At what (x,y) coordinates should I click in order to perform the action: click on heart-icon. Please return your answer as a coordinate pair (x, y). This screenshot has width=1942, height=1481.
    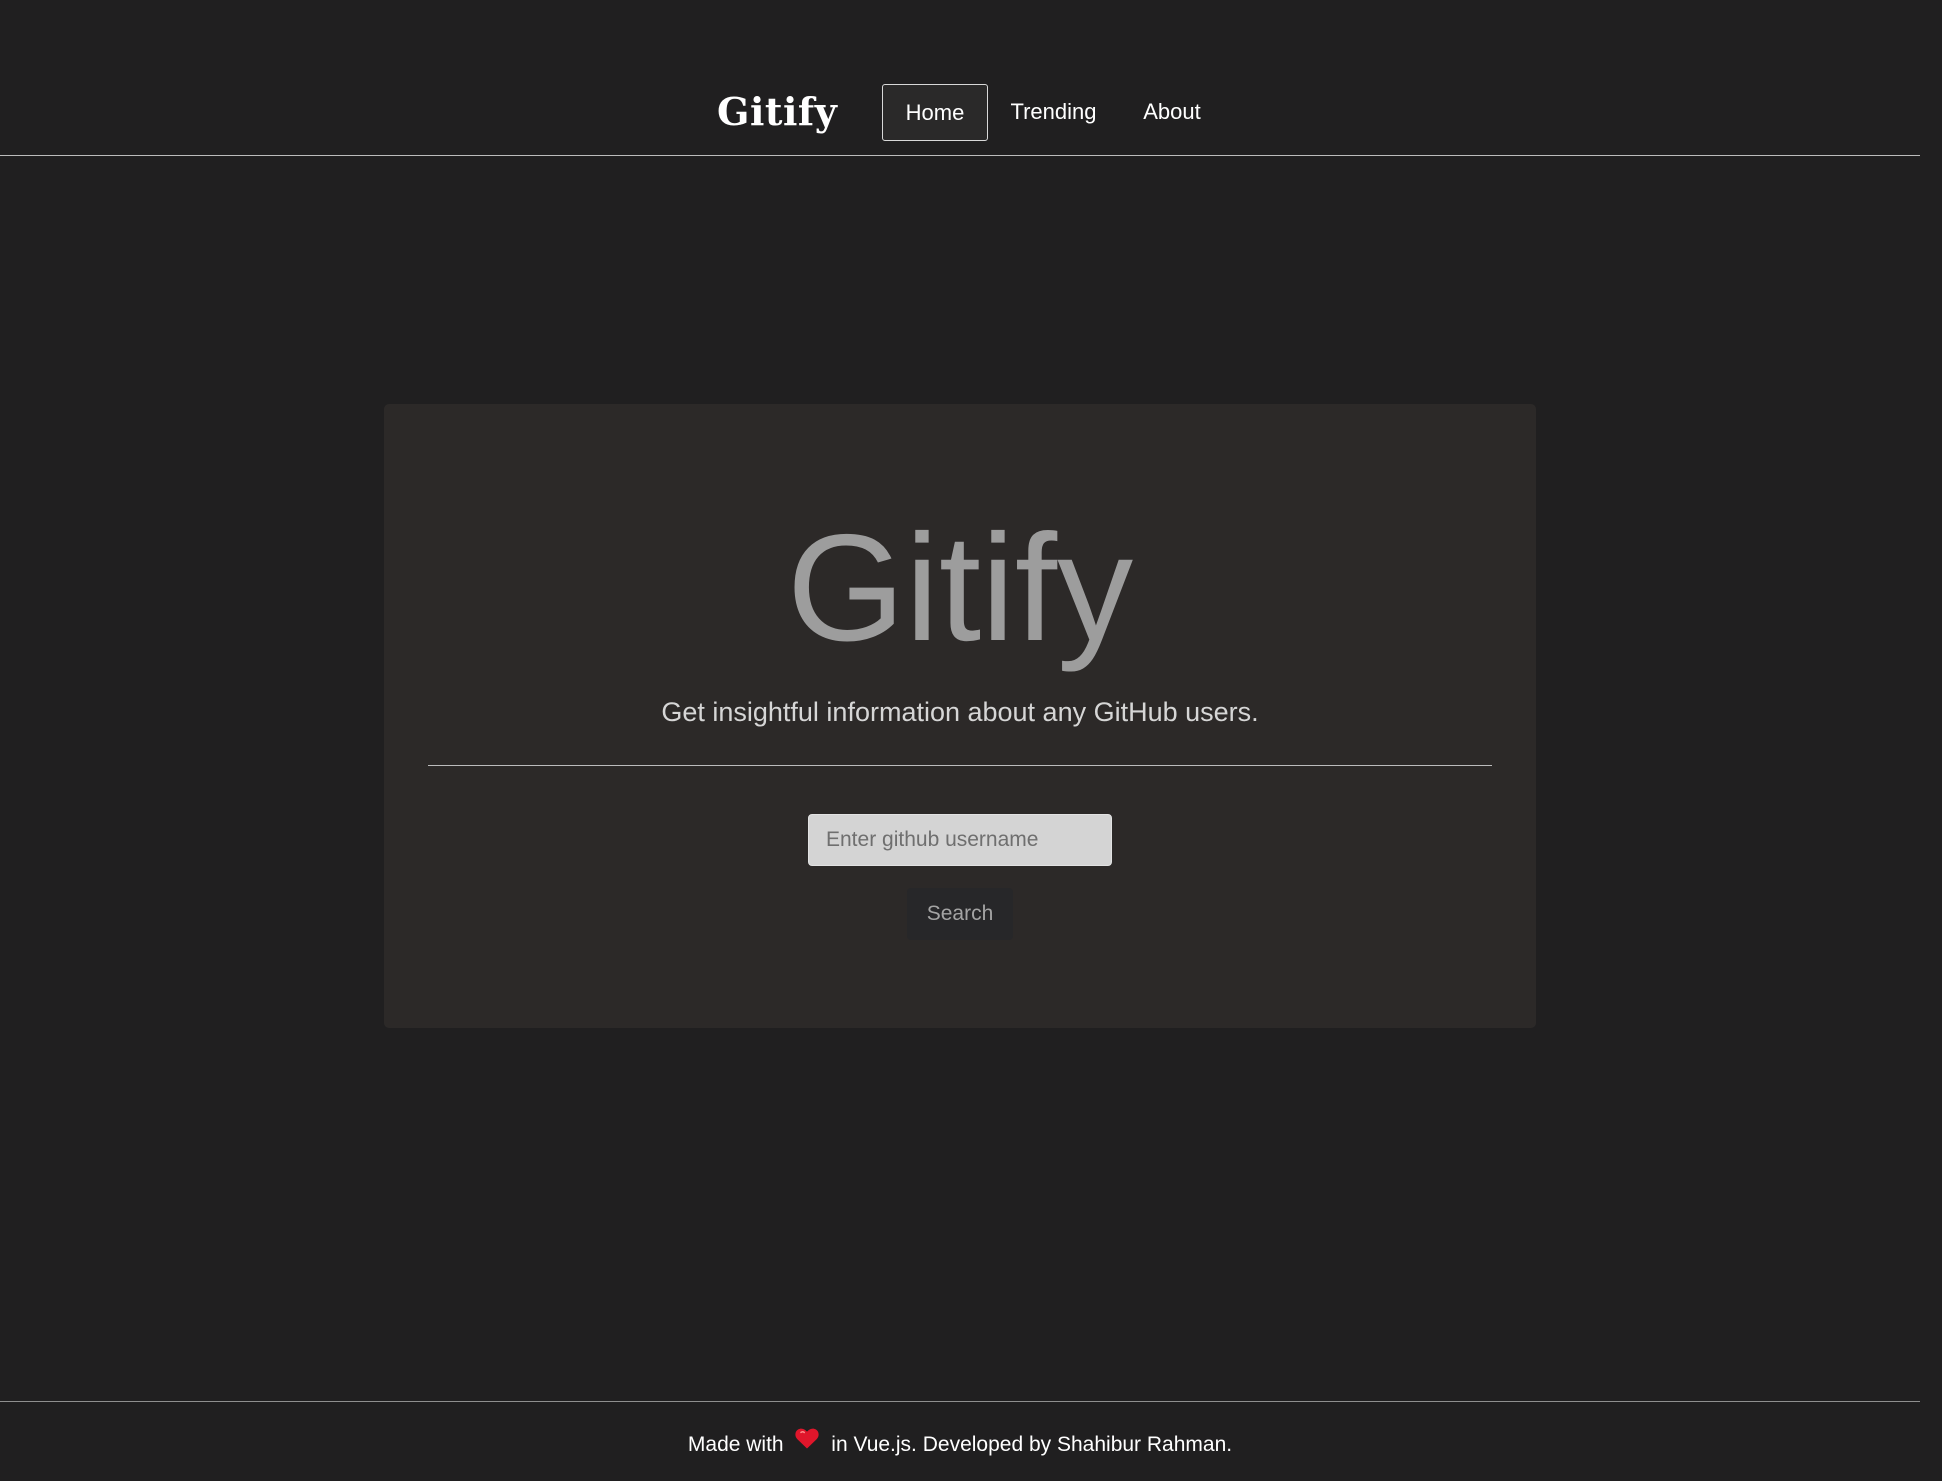
    Looking at the image, I should click on (807, 1443).